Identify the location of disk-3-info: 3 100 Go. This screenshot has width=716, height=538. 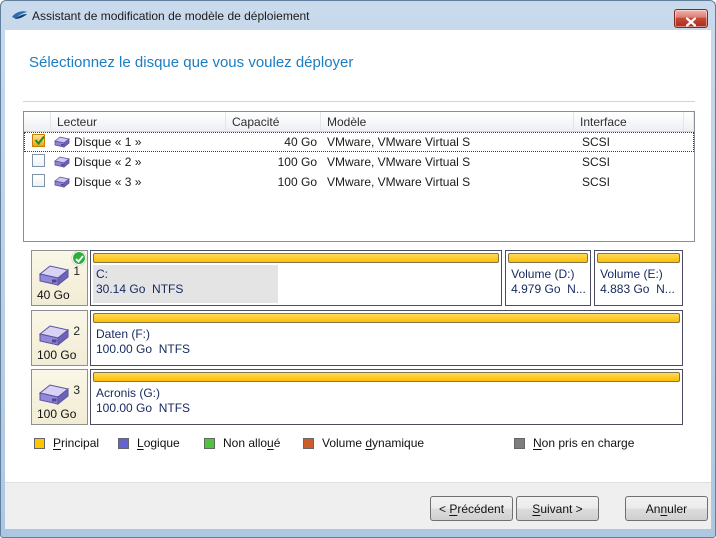
(59, 397).